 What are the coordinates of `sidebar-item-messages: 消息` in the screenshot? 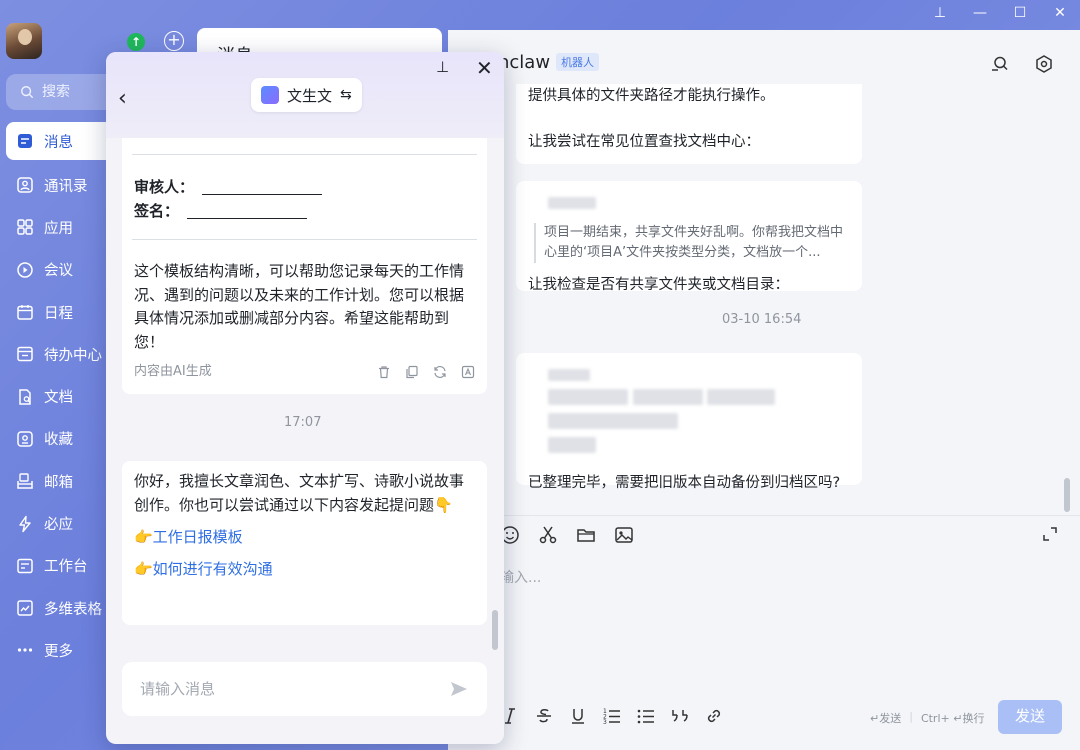 It's located at (61, 141).